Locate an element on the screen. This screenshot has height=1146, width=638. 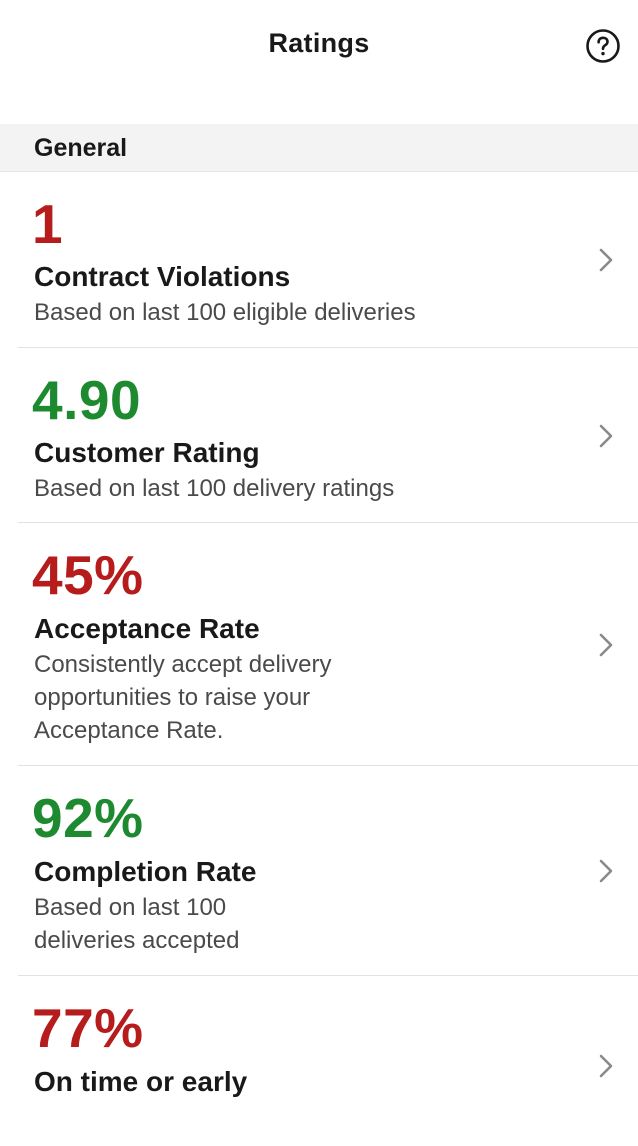
customer-rating-subtitle: Based on last 100 delivery ratings is located at coordinates (214, 488).